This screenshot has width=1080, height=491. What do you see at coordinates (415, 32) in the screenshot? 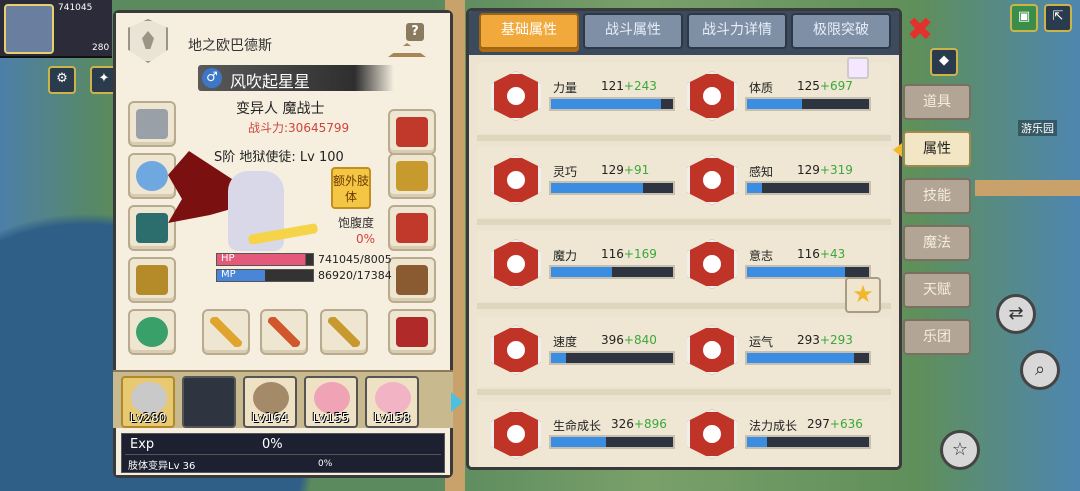
I see `help-icon: ?` at bounding box center [415, 32].